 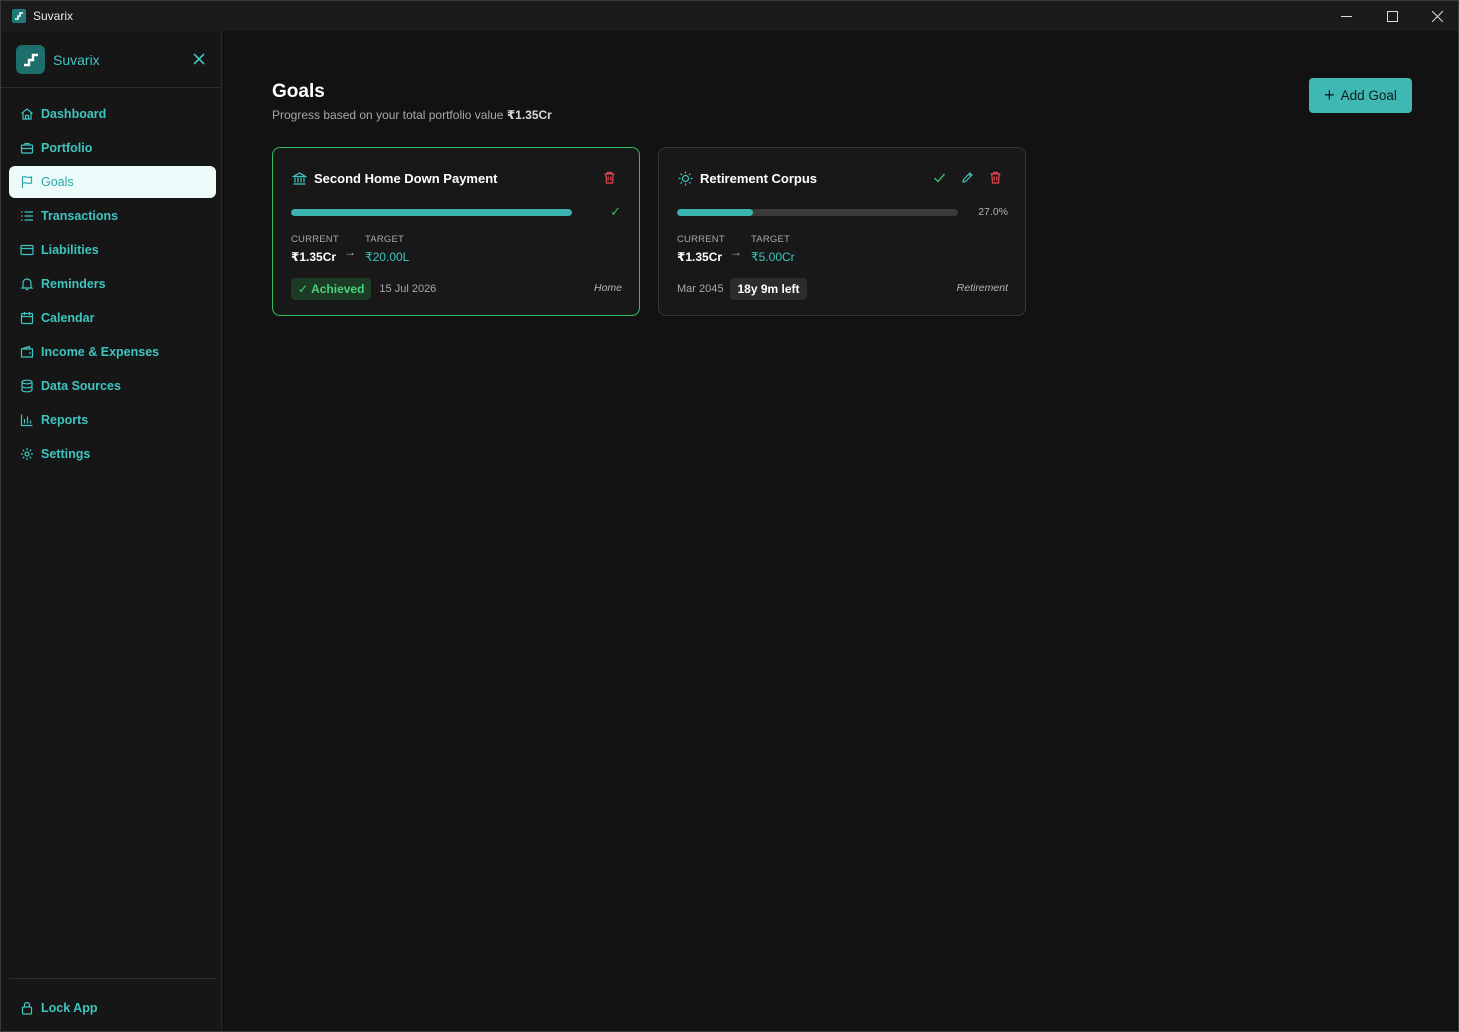 I want to click on sidebar-item-calendar: Calendar, so click(x=112, y=318).